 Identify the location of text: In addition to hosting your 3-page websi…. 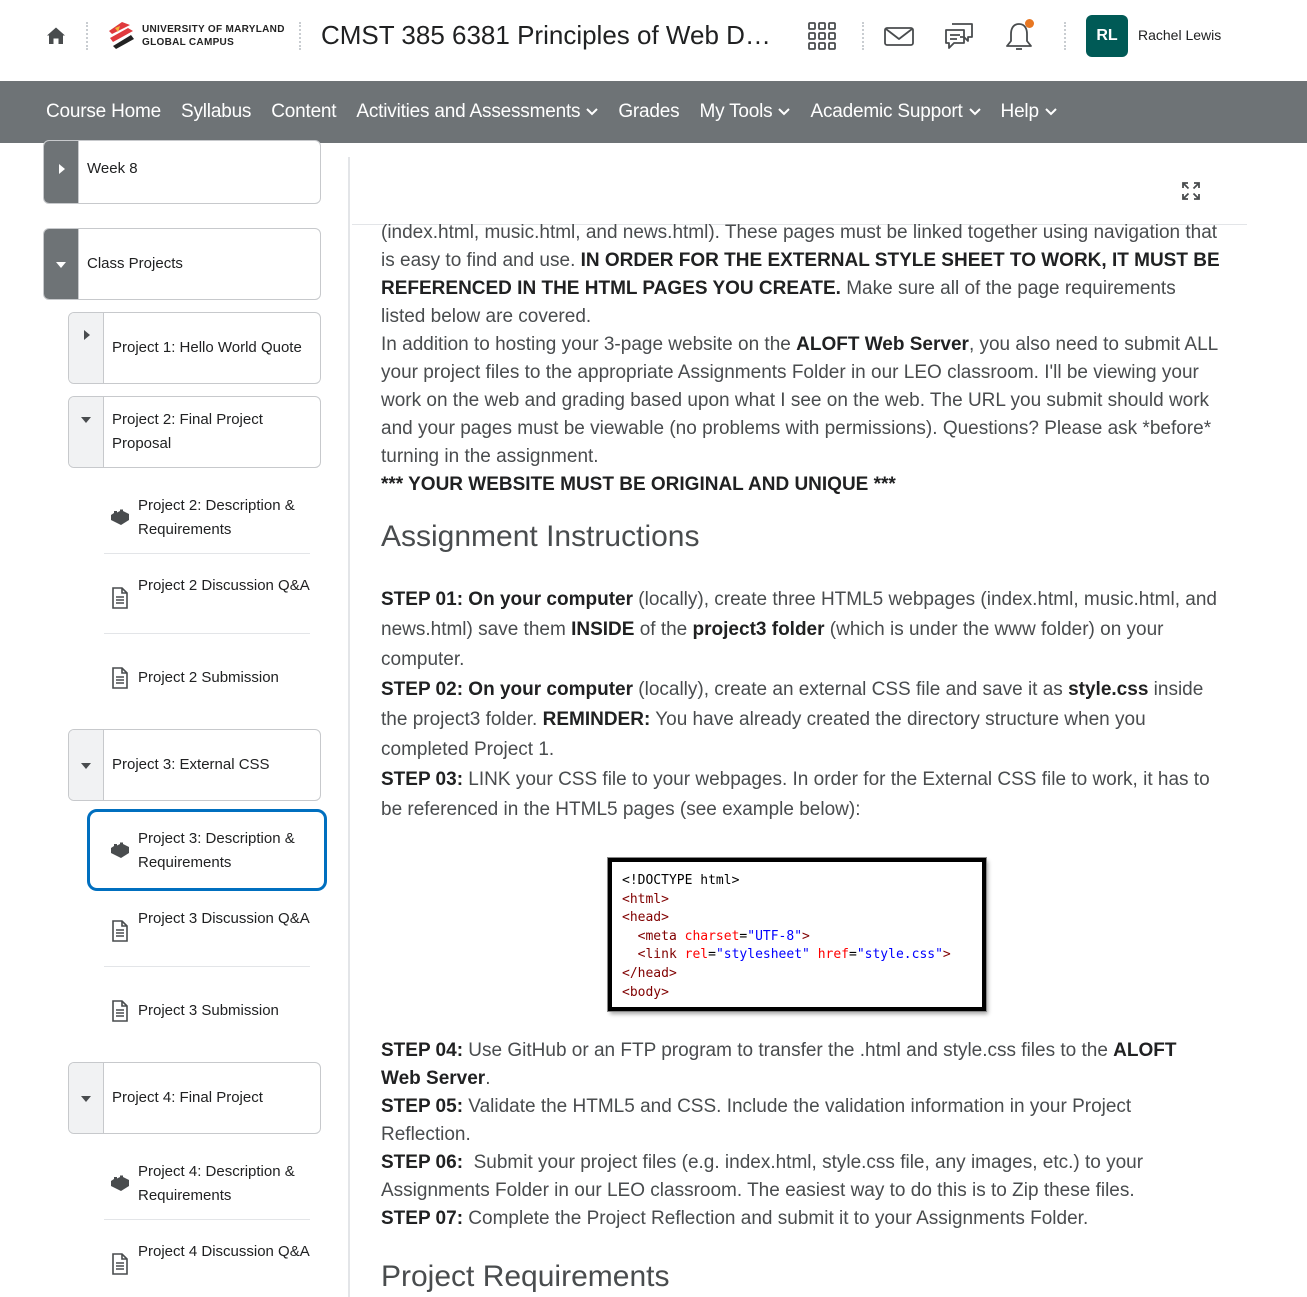
(589, 344).